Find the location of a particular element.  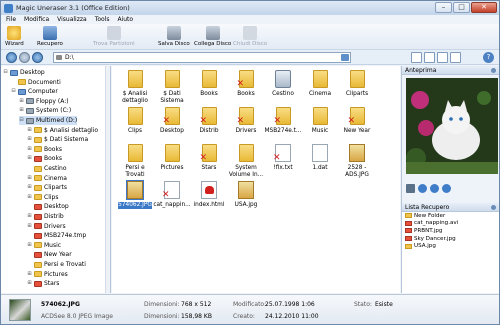

recupero-button: Recupero is located at coordinates (50, 36).